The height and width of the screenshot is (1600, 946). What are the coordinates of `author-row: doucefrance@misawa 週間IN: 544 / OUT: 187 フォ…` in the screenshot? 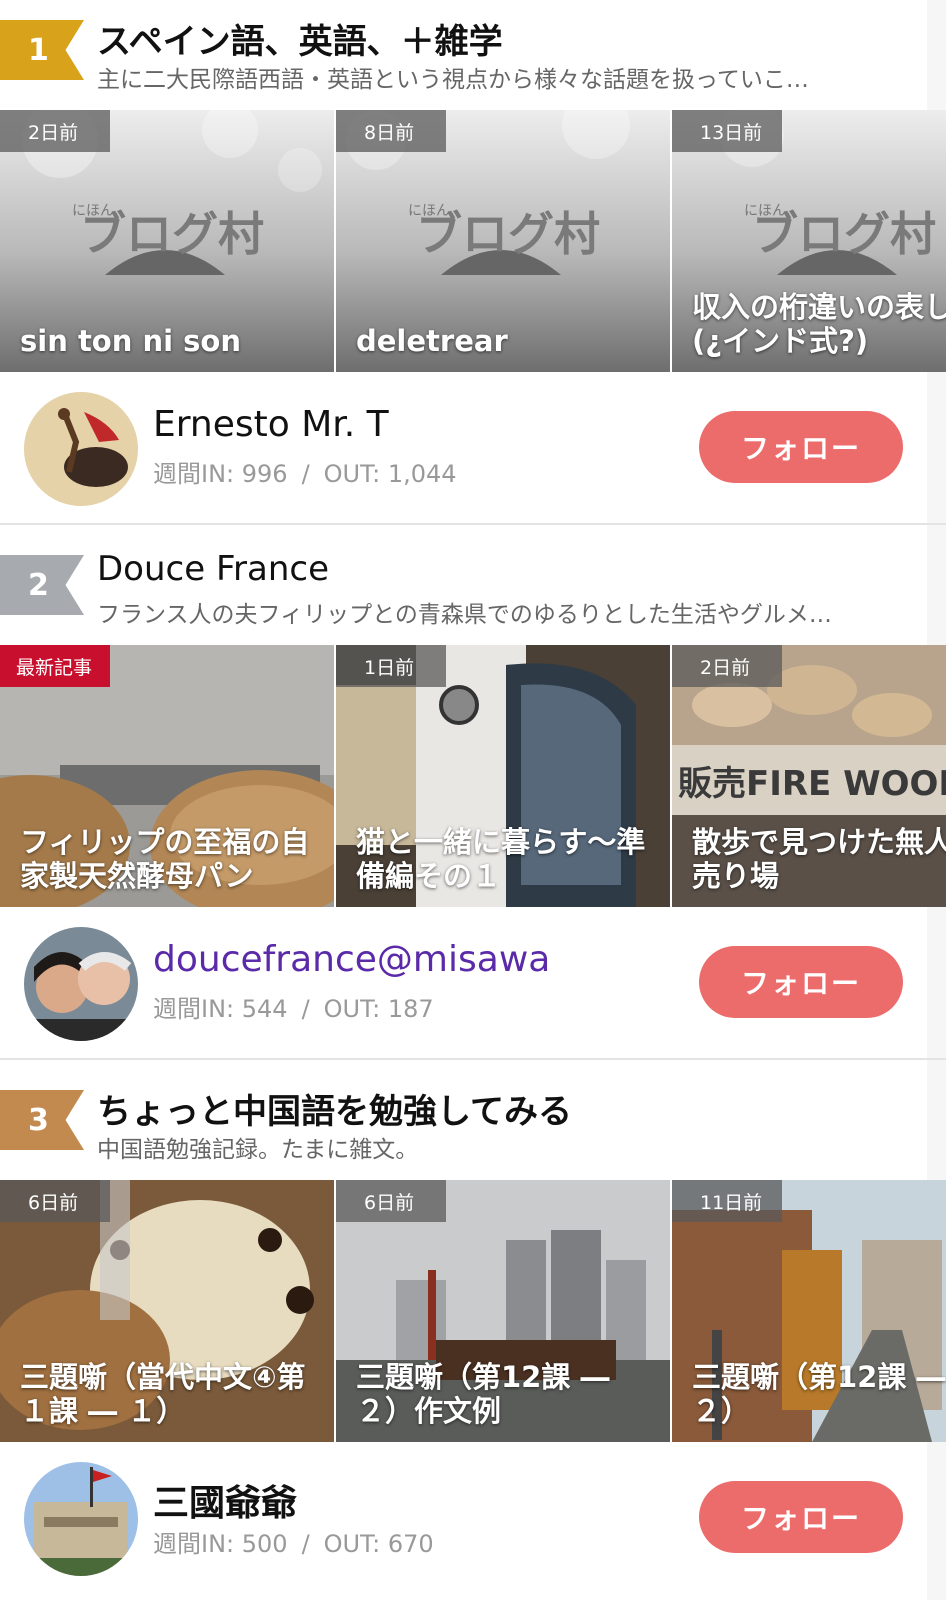 It's located at (473, 983).